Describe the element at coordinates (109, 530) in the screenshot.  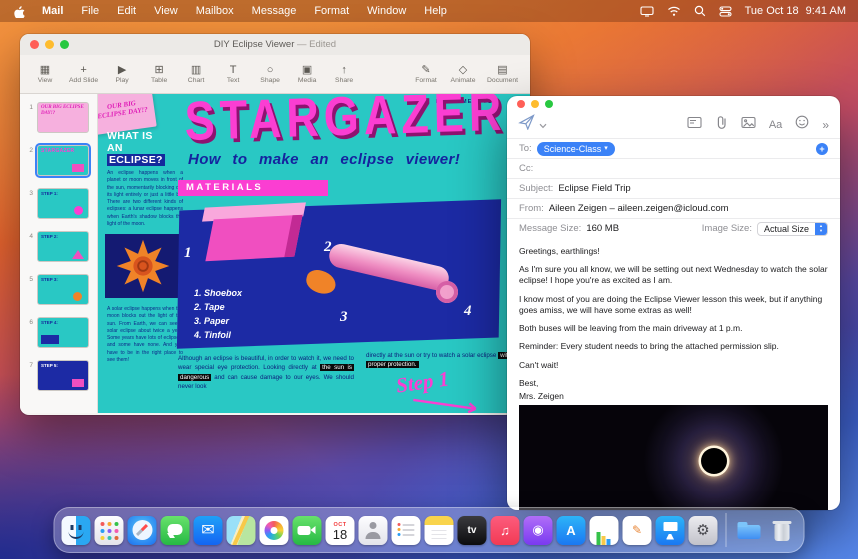
I see `dock-launchpad-icon` at that location.